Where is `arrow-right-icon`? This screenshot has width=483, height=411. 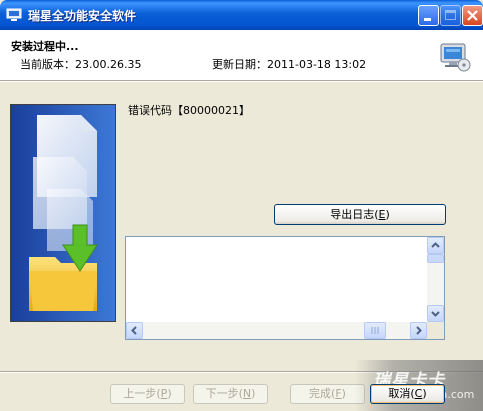
arrow-right-icon is located at coordinates (419, 330).